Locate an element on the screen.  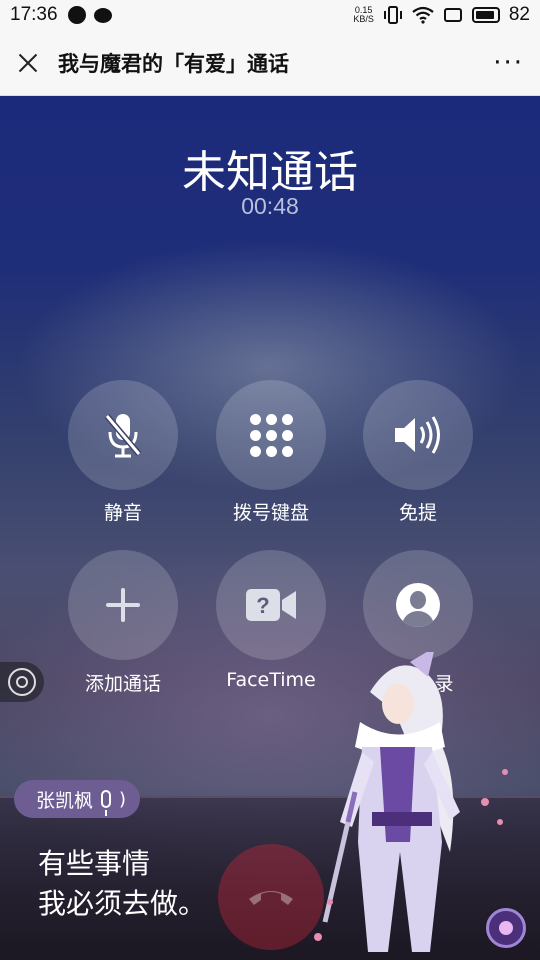
status-time: 17:36 is located at coordinates (34, 14).